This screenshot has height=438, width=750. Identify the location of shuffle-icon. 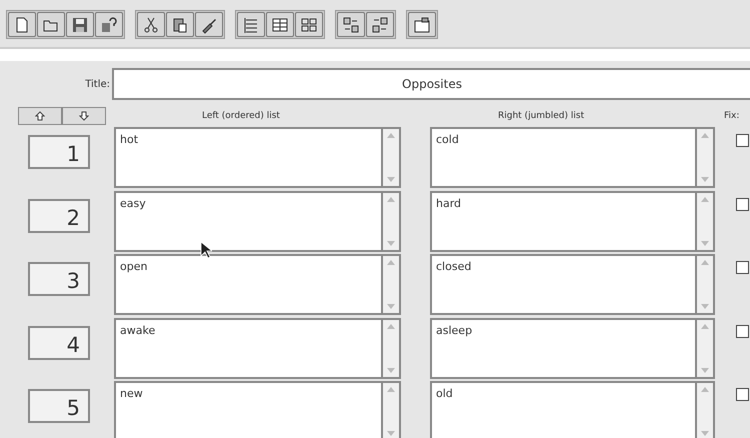
(380, 25).